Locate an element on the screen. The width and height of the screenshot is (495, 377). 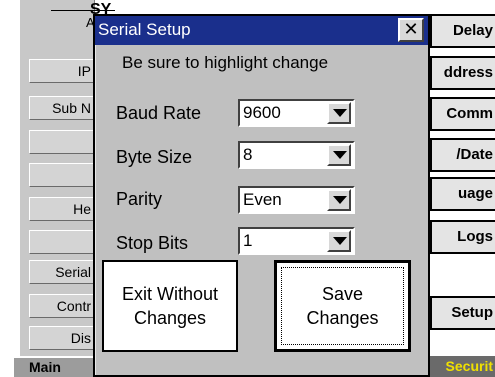
baud-rate-label: Baud Rate is located at coordinates (159, 113).